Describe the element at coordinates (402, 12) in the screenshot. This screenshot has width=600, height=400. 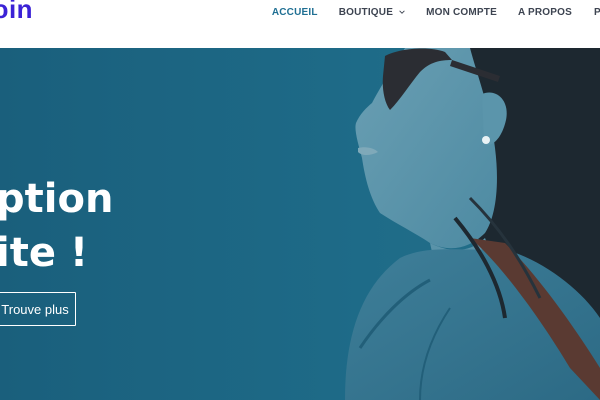
I see `chevron-down-icon` at that location.